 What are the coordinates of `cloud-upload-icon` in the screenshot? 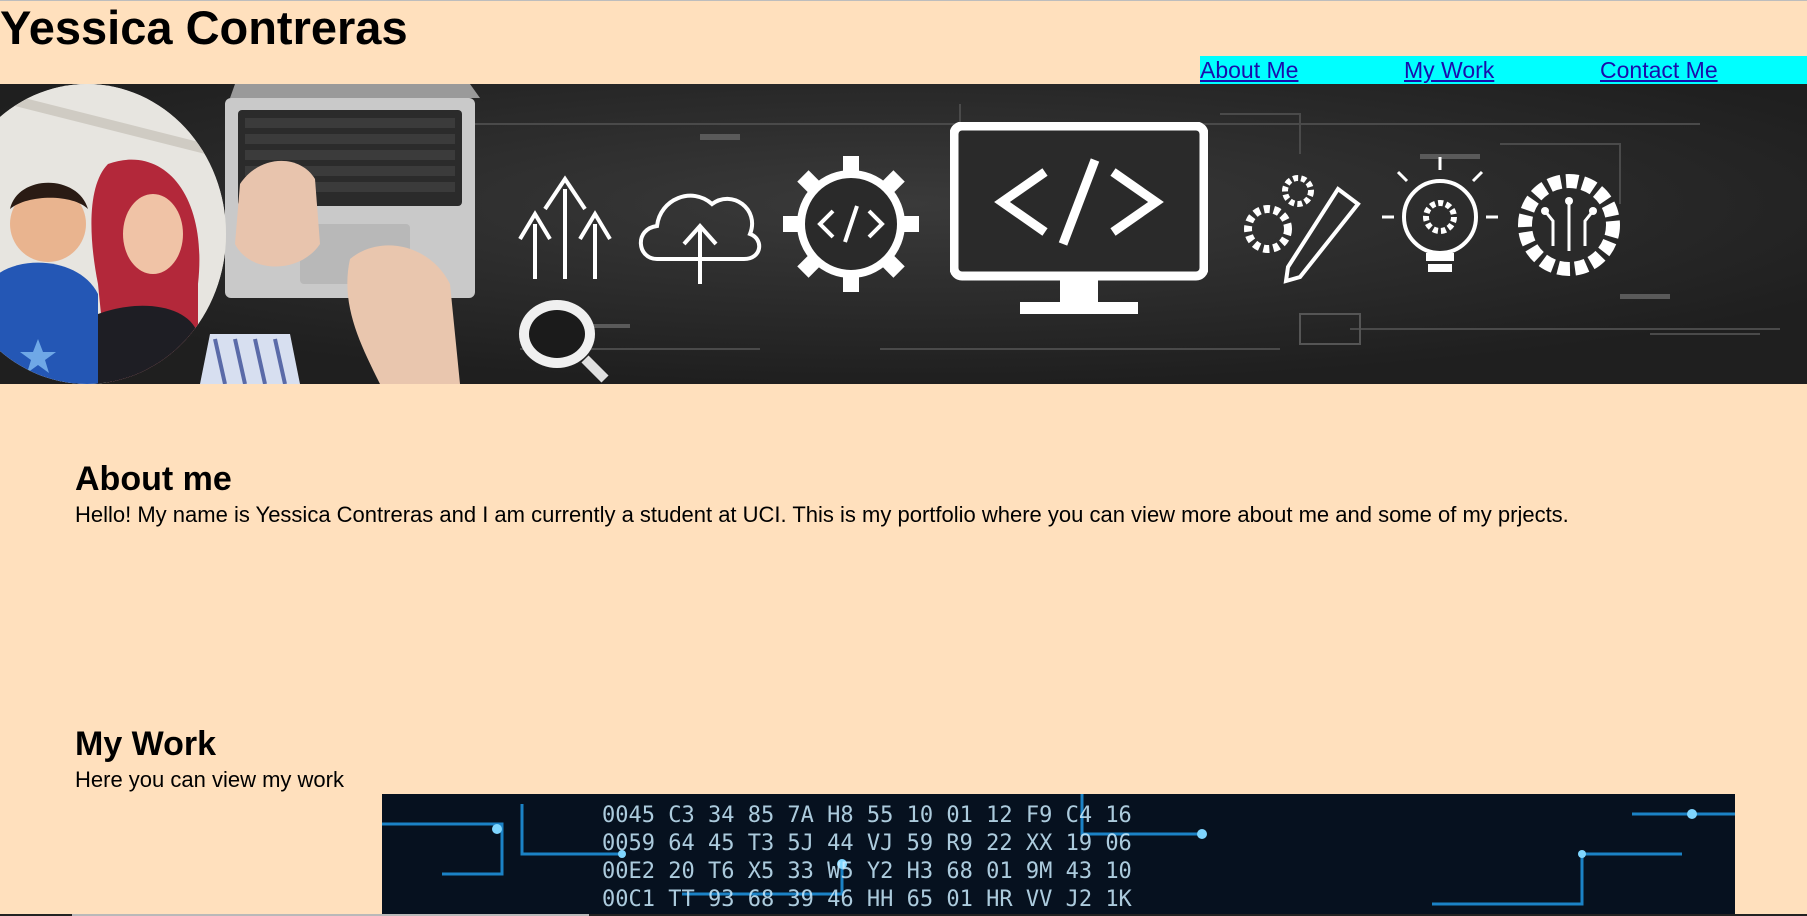 It's located at (699, 238).